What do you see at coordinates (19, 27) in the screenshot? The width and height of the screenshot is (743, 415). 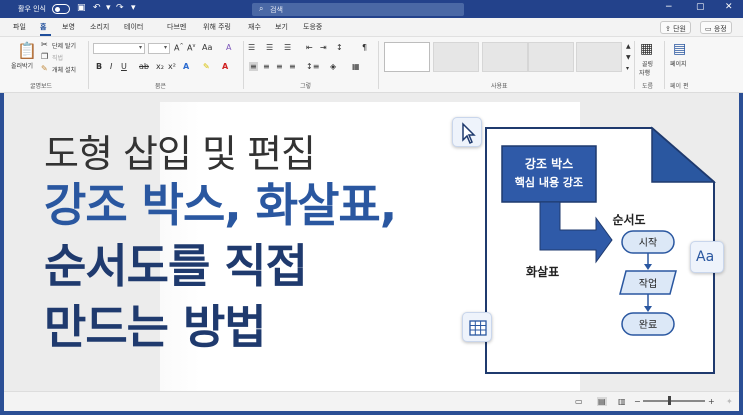 I see `tab-file: 파일` at bounding box center [19, 27].